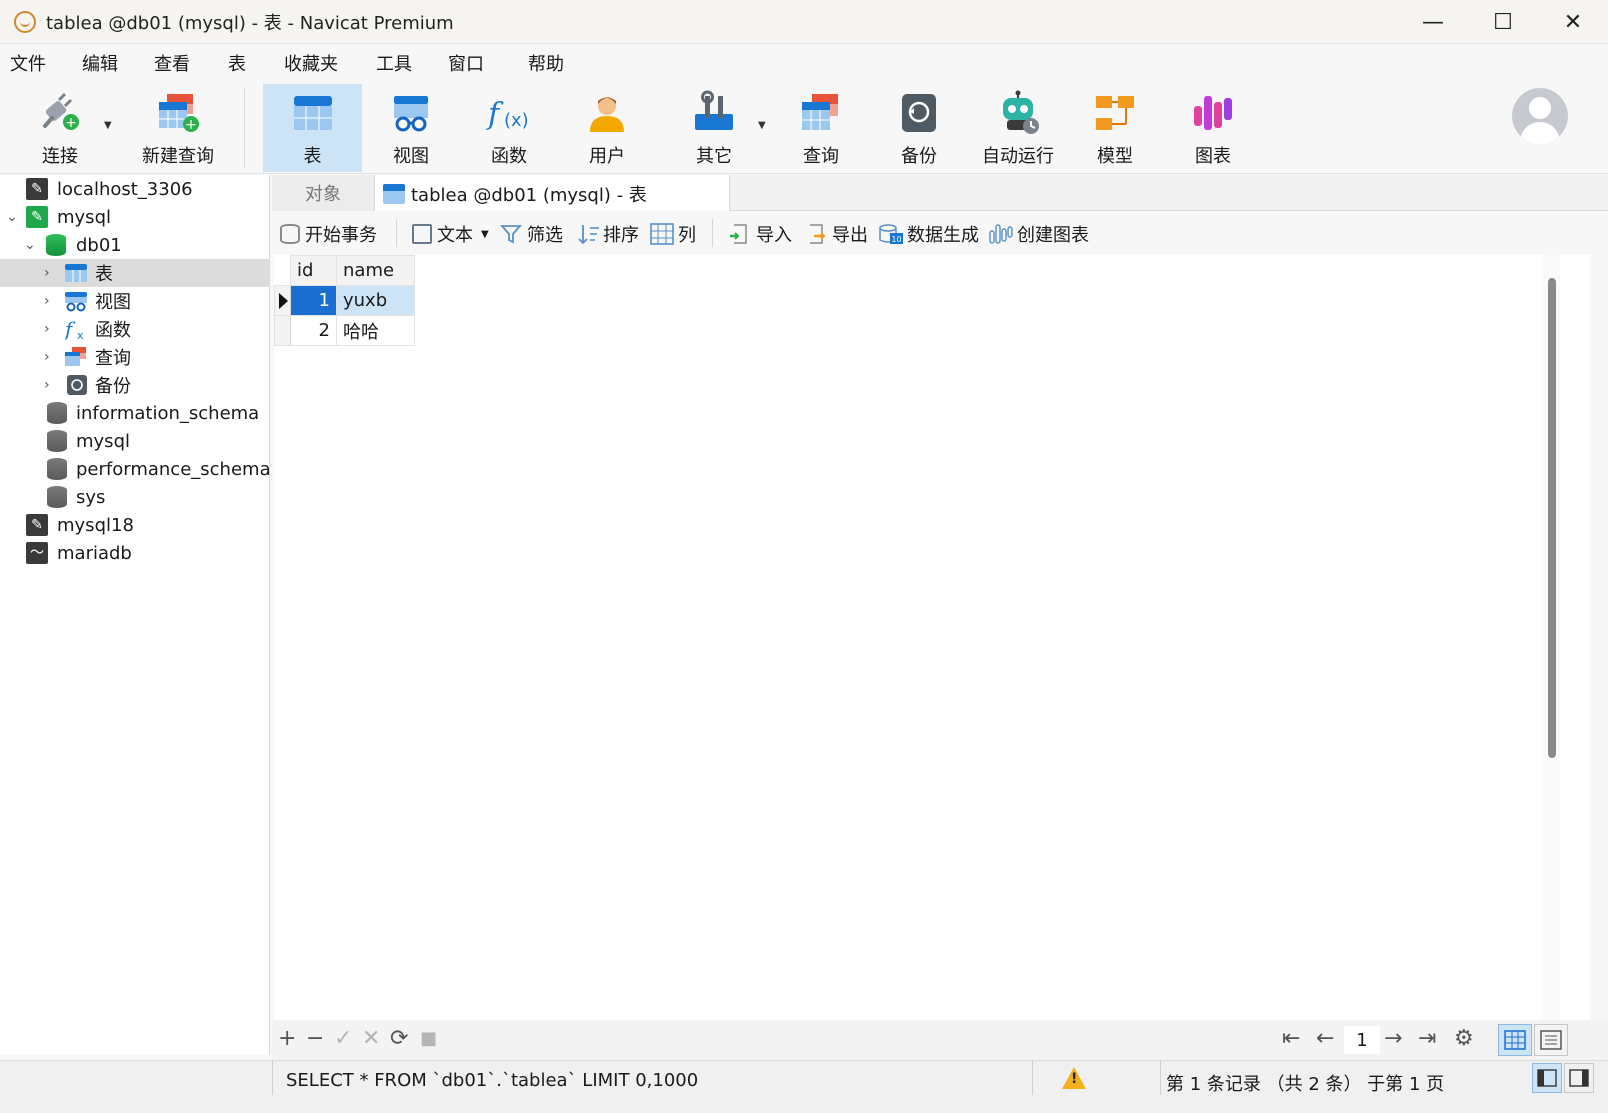 The height and width of the screenshot is (1113, 1608). Describe the element at coordinates (311, 63) in the screenshot. I see `menu-favorites: 收藏夹` at that location.